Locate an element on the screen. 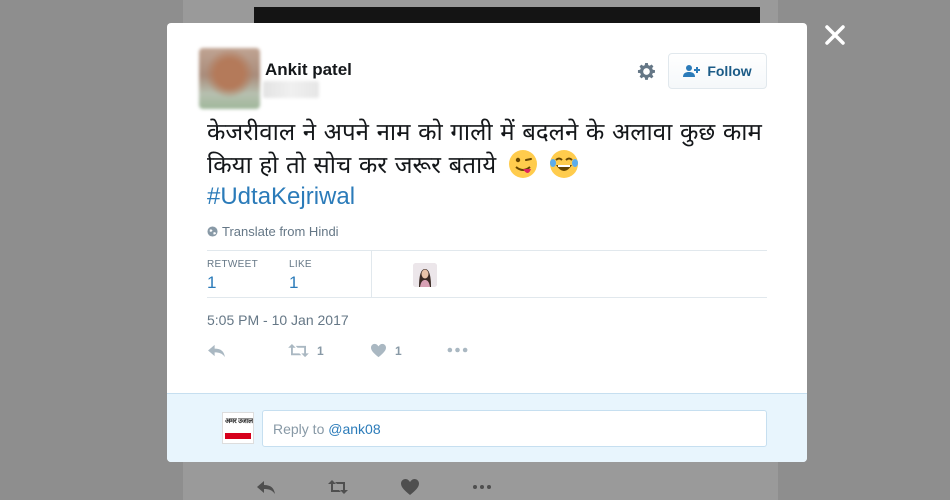 The height and width of the screenshot is (500, 950). retweet-icon is located at coordinates (298, 350).